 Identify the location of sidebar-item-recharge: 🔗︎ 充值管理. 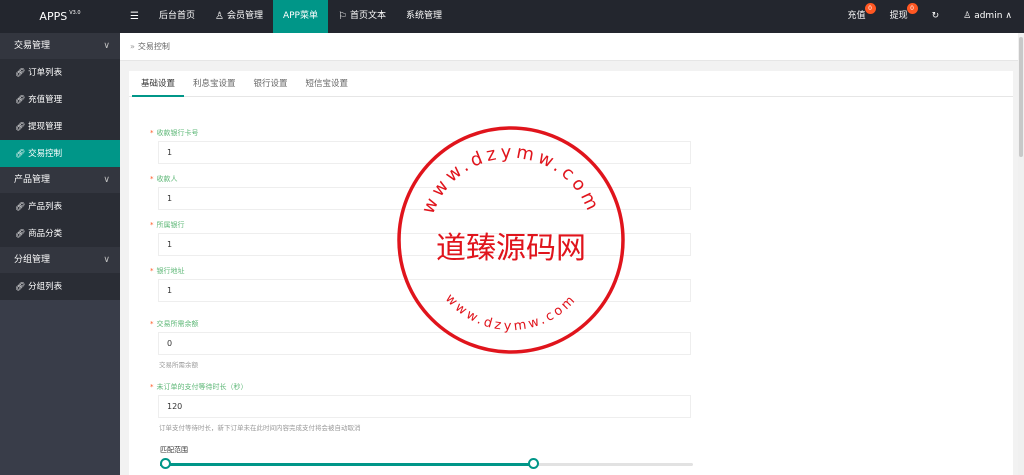
(60, 99).